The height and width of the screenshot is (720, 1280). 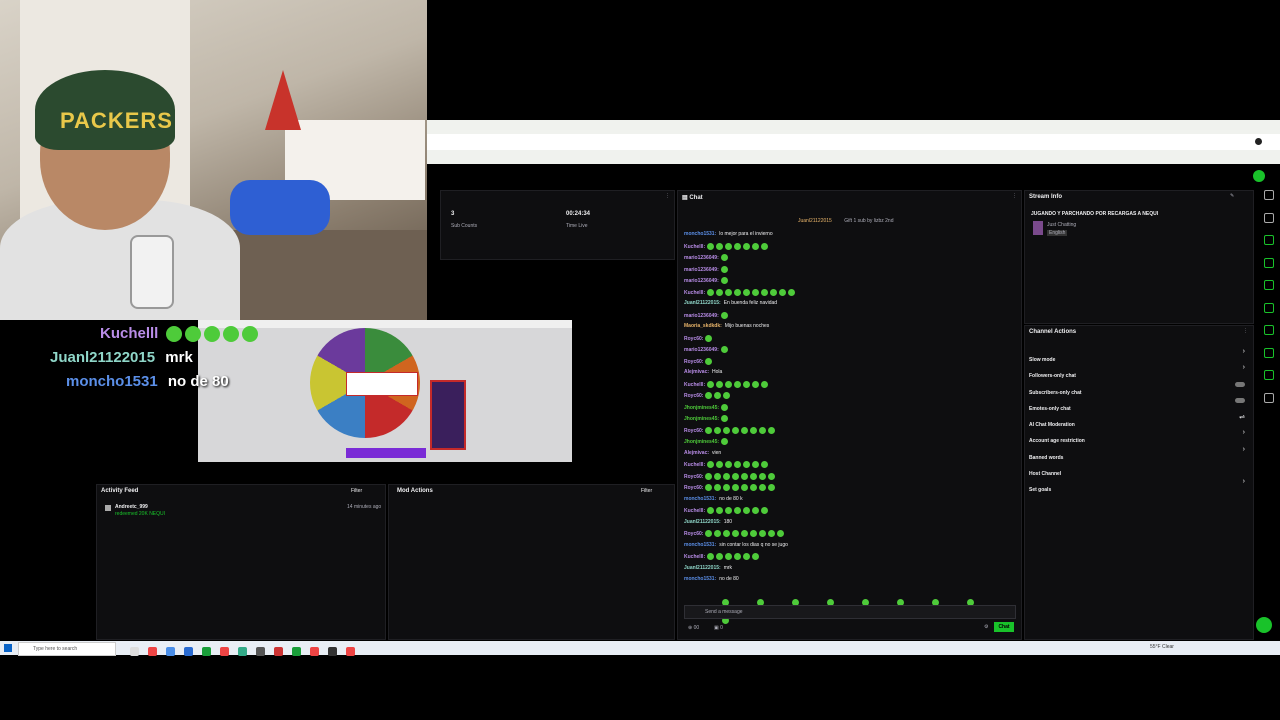 What do you see at coordinates (1139, 454) in the screenshot?
I see `channel-action-item: Banned words ›` at bounding box center [1139, 454].